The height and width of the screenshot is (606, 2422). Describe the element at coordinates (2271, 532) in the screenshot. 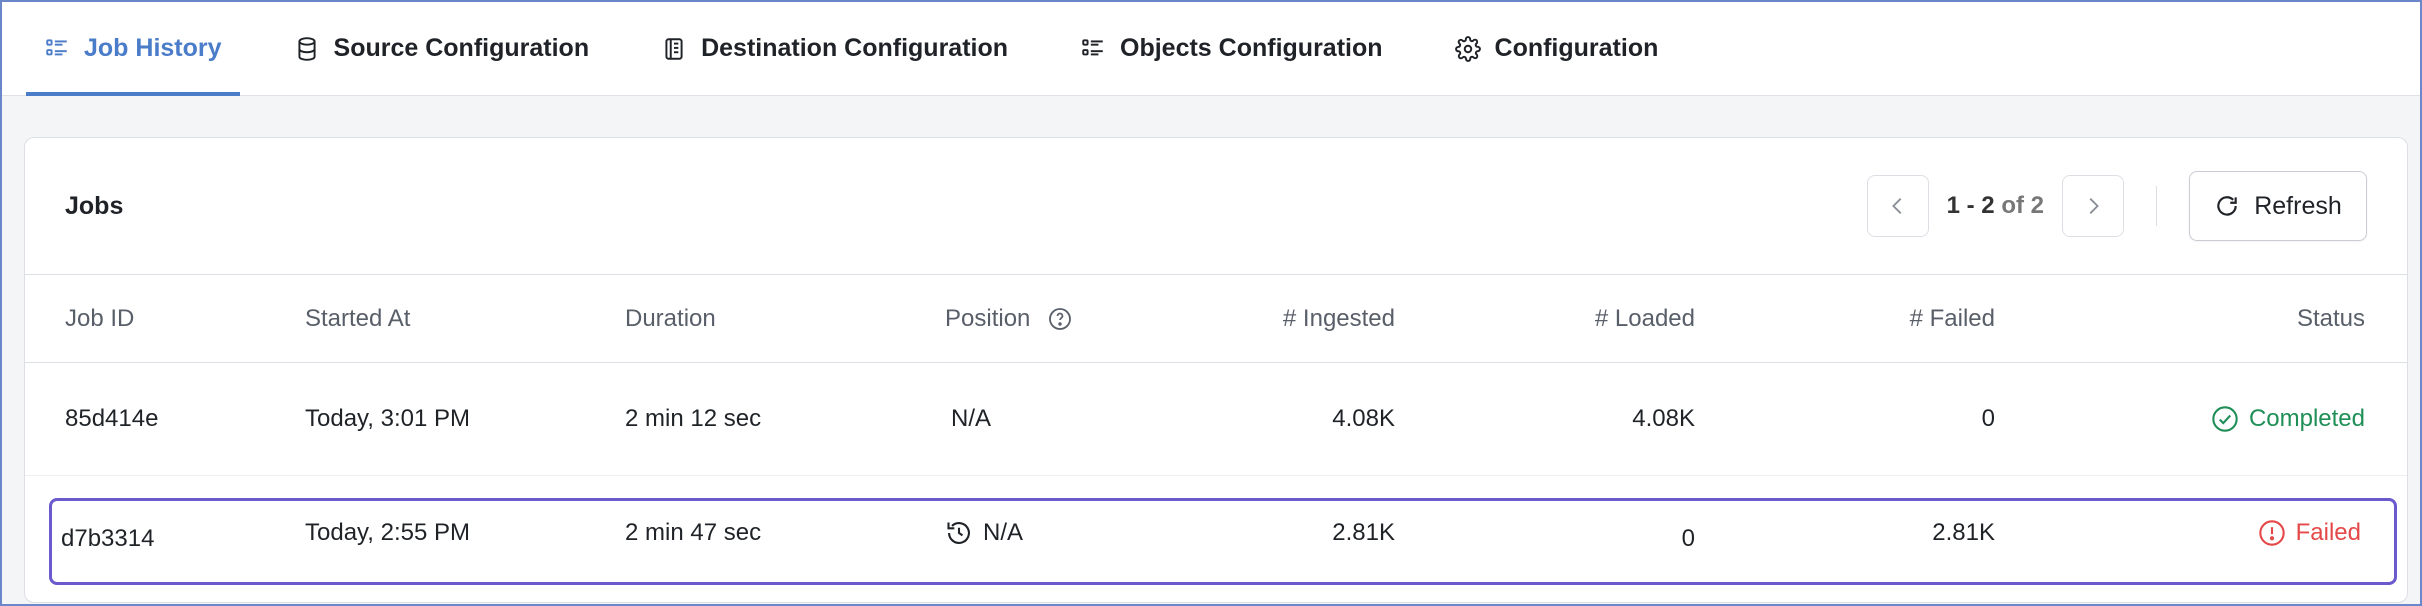

I see `alert-circle-icon` at that location.